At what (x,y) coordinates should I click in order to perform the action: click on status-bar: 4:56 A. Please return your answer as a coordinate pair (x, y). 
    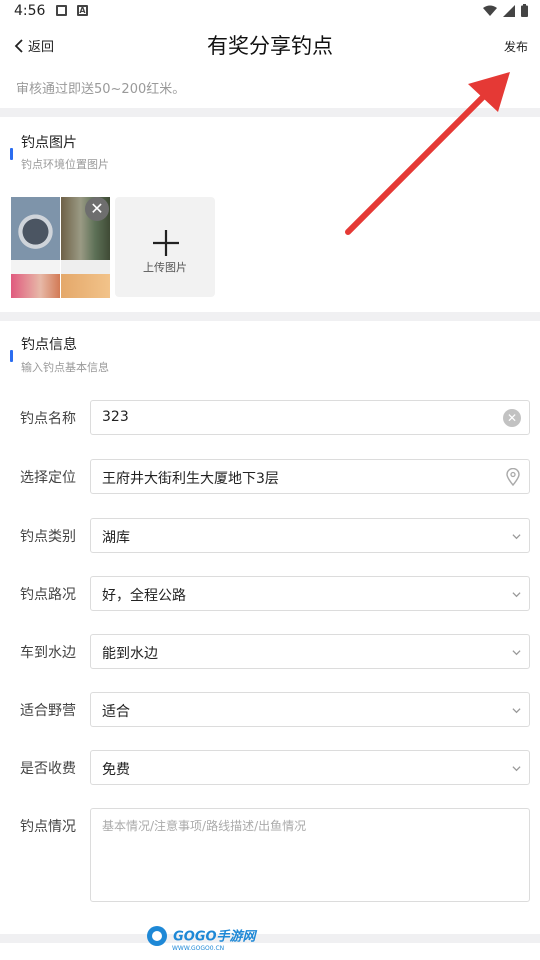
    Looking at the image, I should click on (270, 12).